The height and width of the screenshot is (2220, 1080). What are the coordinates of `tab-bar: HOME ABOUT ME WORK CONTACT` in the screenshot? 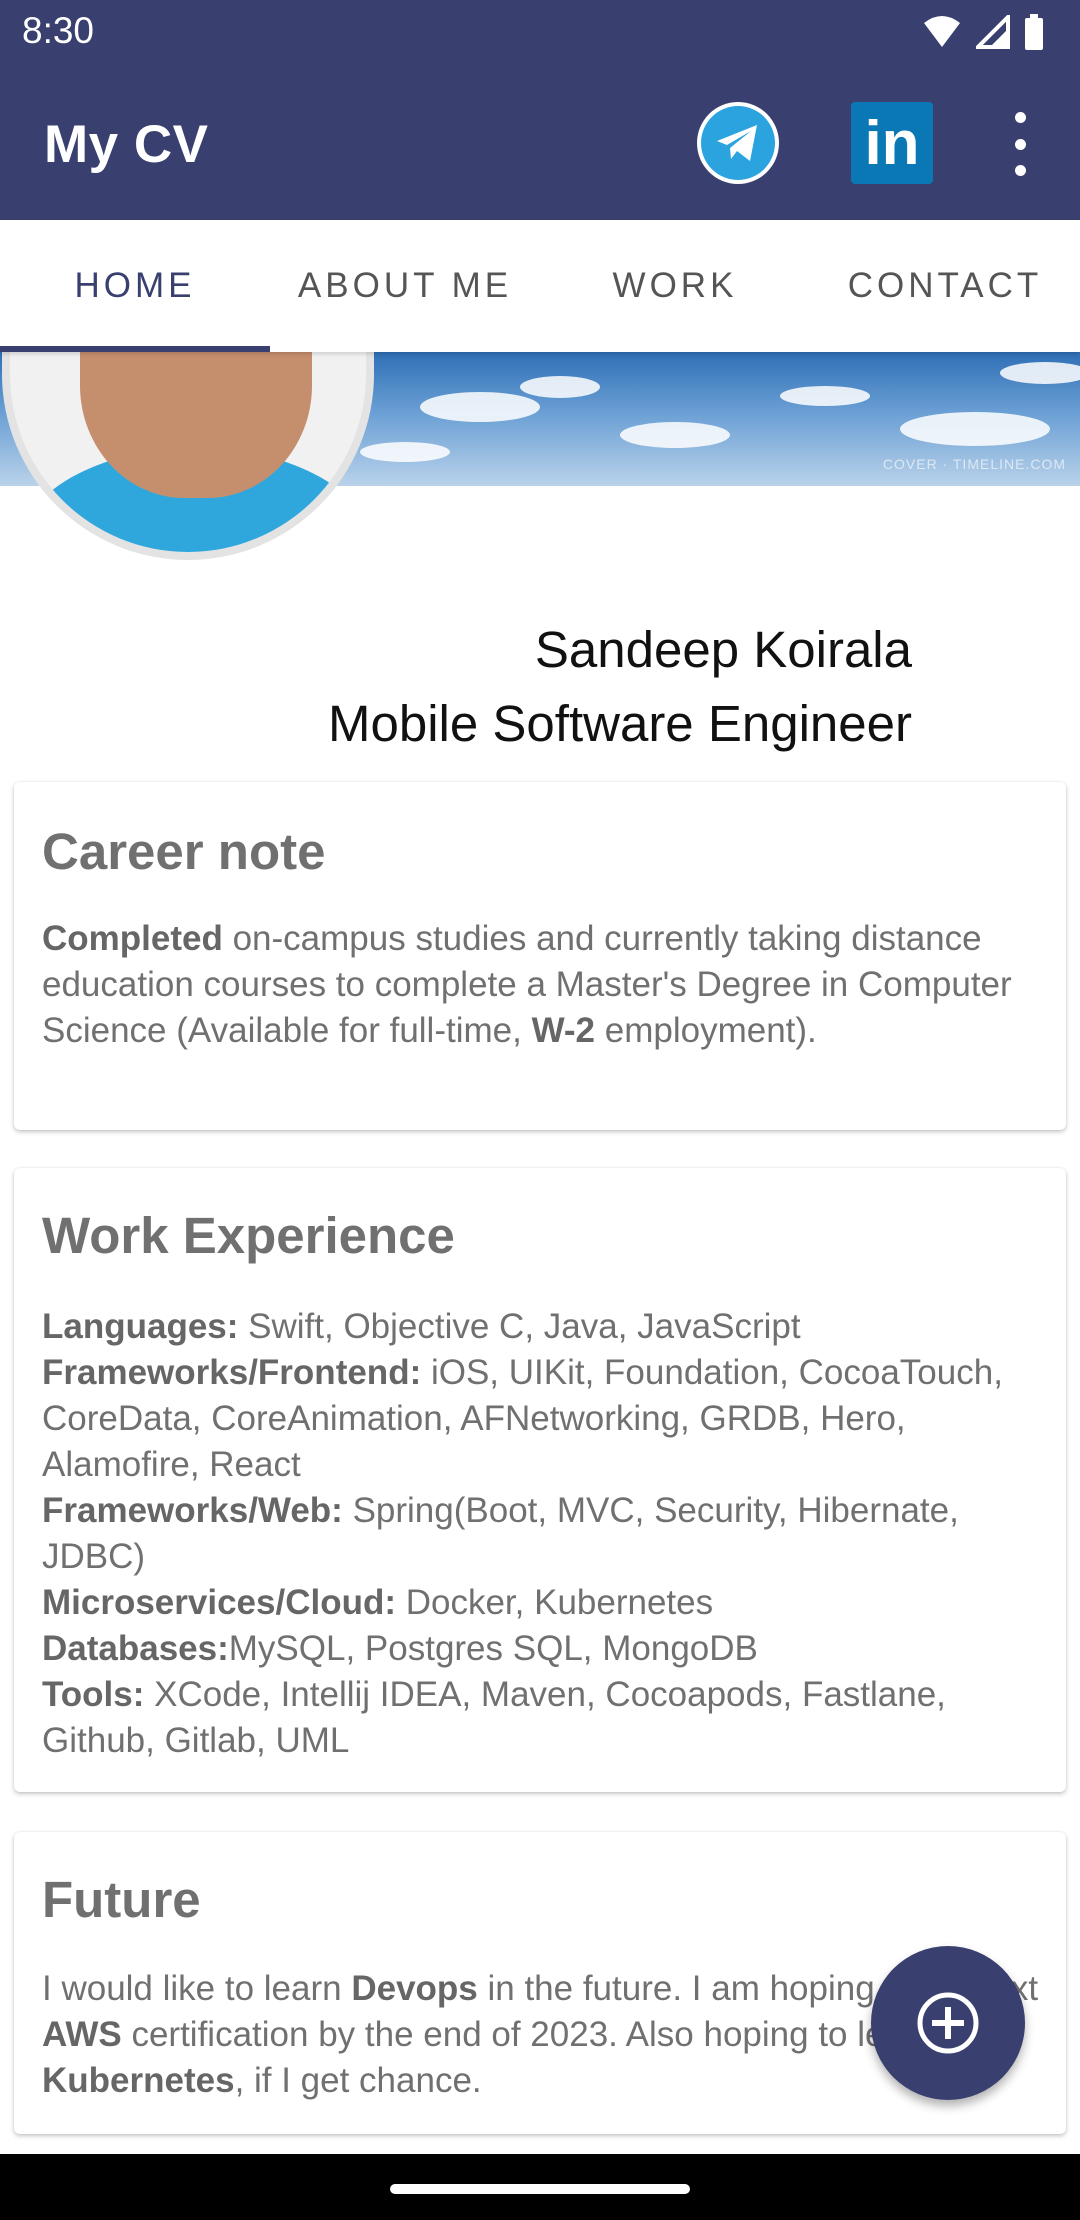 It's located at (540, 286).